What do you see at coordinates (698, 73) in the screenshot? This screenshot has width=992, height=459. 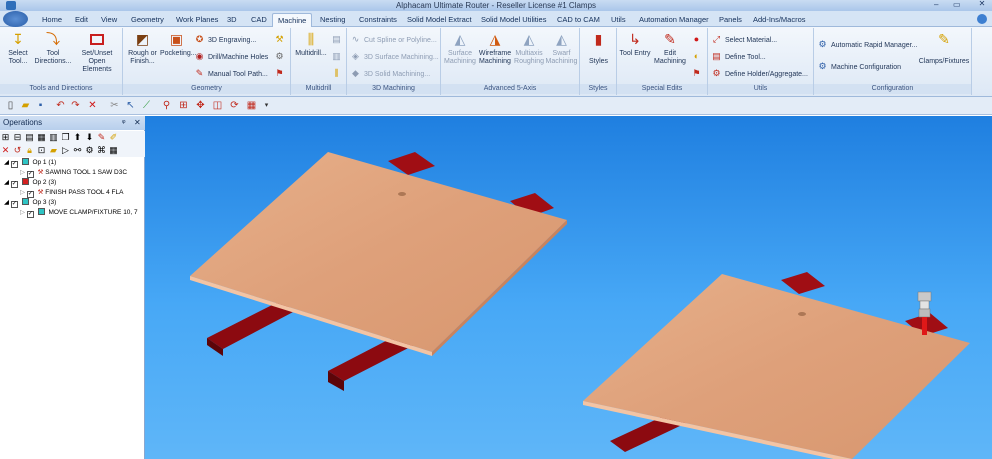 I see `special-edit-3-icon: ⚑` at bounding box center [698, 73].